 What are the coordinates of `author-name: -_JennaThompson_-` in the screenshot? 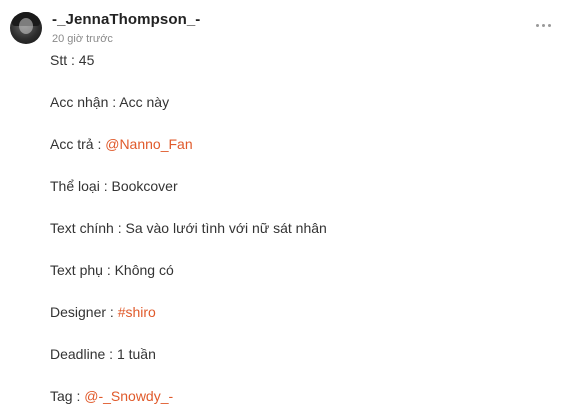 It's located at (126, 19).